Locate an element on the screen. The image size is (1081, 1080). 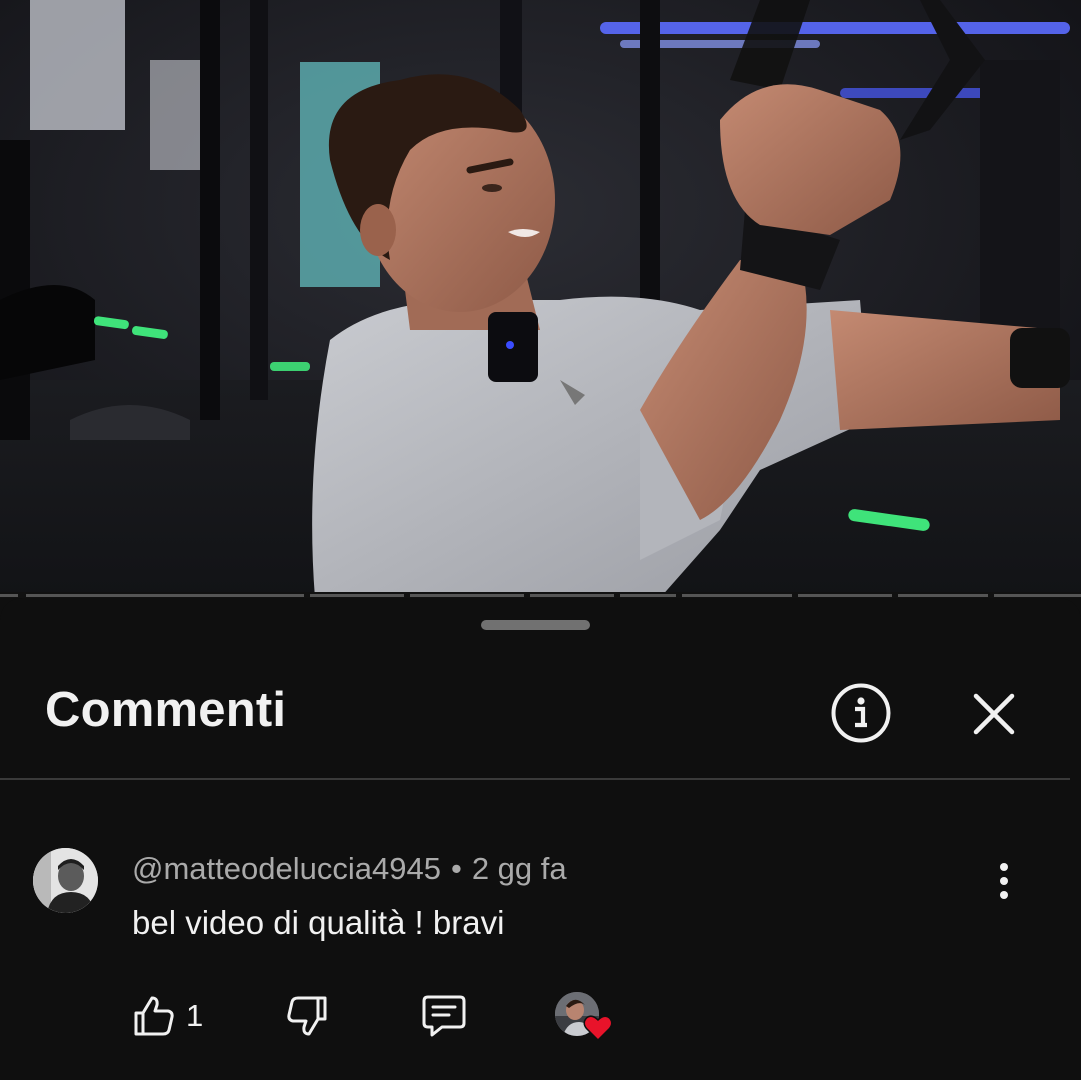
creator-heart-badge is located at coordinates (585, 1018).